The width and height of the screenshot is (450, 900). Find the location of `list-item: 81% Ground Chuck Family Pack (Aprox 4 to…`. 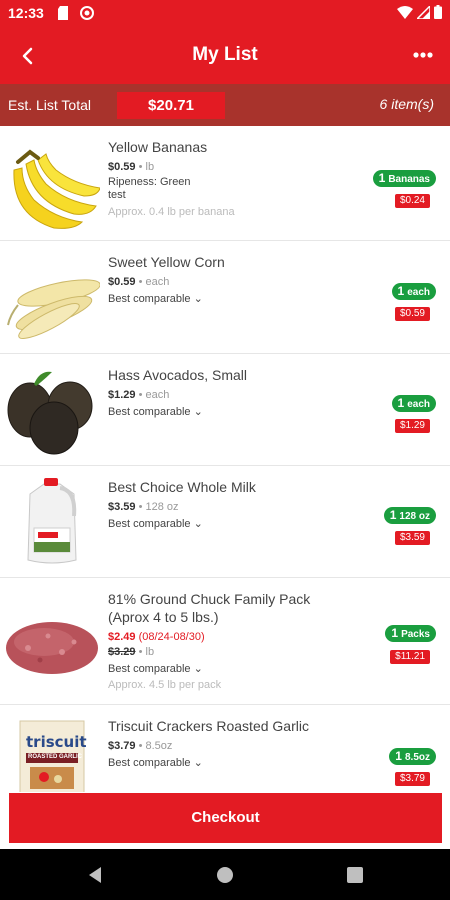

list-item: 81% Ground Chuck Family Pack (Aprox 4 to… is located at coordinates (225, 641).